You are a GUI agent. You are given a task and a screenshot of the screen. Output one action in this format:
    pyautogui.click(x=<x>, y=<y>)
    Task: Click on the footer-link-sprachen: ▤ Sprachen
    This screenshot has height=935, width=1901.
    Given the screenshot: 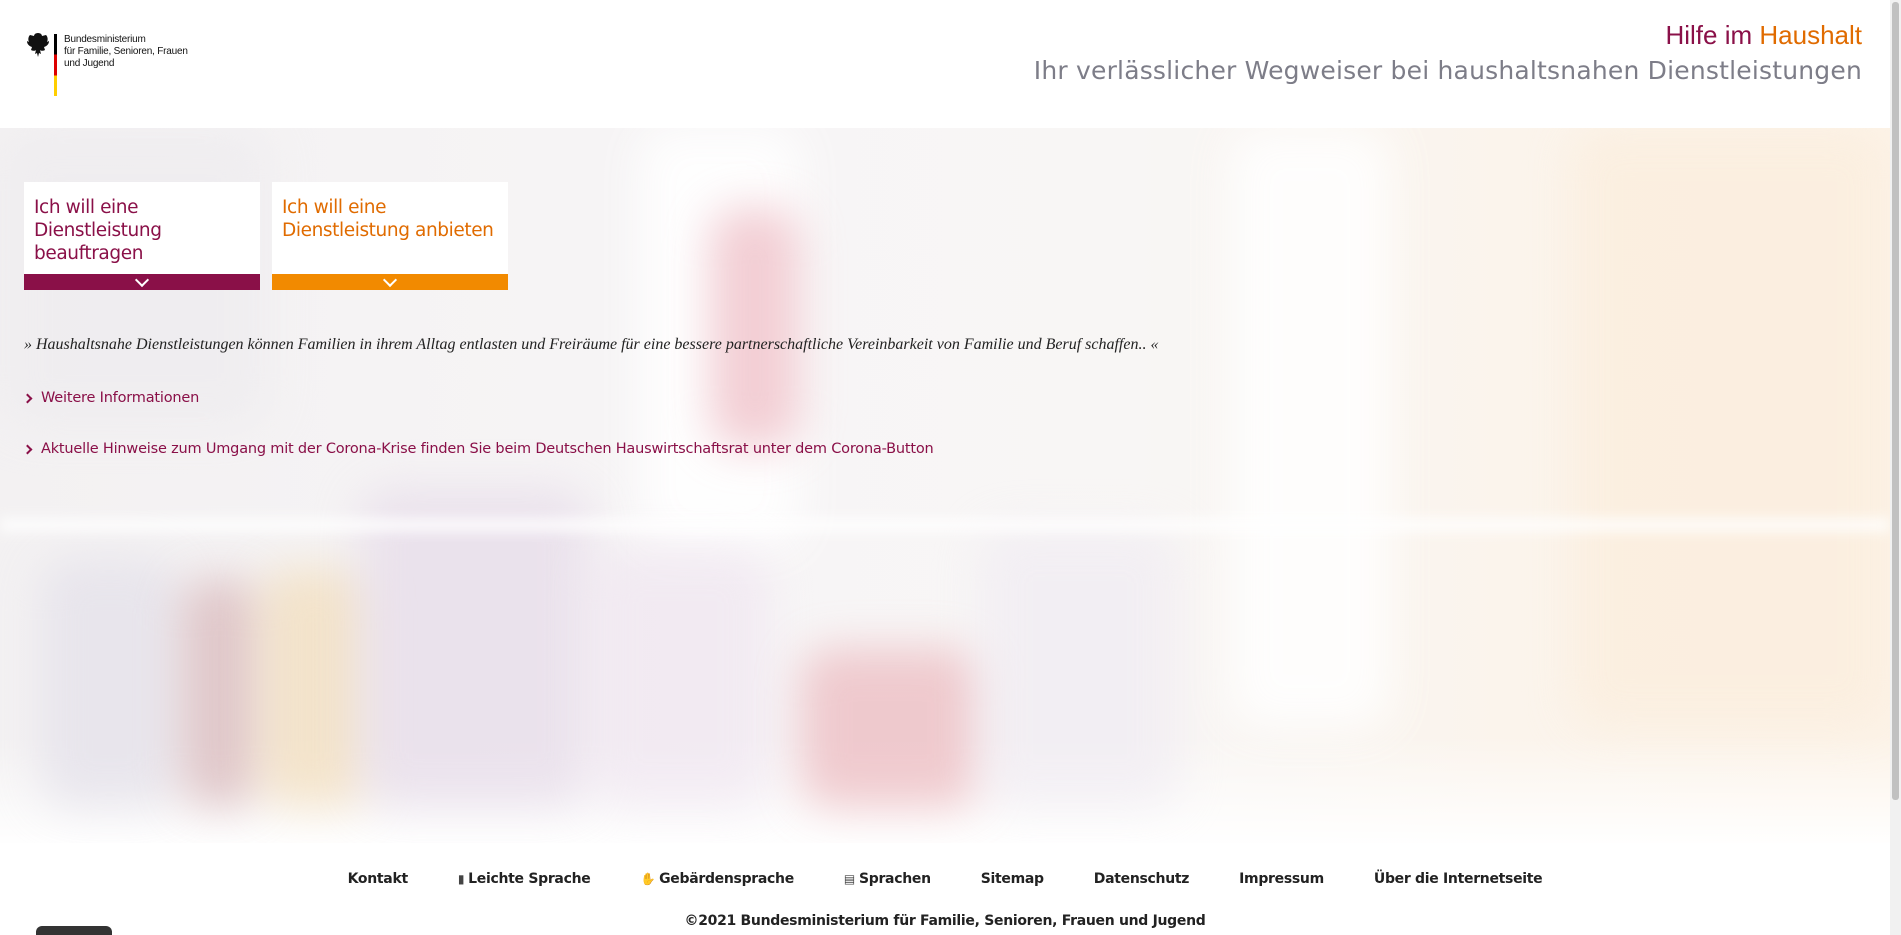 What is the action you would take?
    pyautogui.click(x=887, y=879)
    